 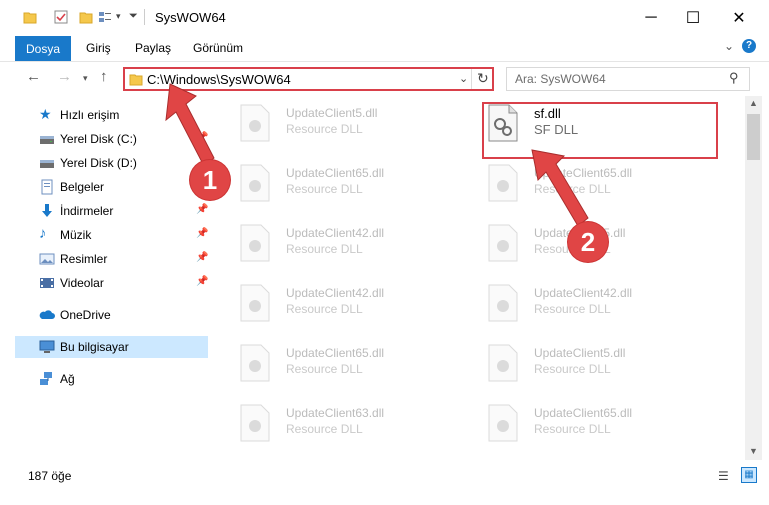 What do you see at coordinates (483, 78) in the screenshot?
I see `refresh-icon: ↻` at bounding box center [483, 78].